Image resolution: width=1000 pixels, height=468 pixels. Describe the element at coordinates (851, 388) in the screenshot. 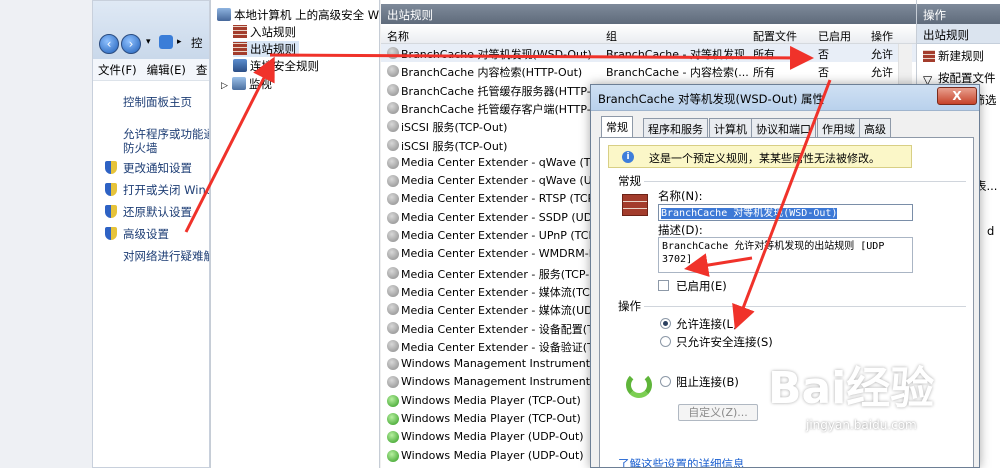

I see `watermark-logo: Bai经验` at that location.